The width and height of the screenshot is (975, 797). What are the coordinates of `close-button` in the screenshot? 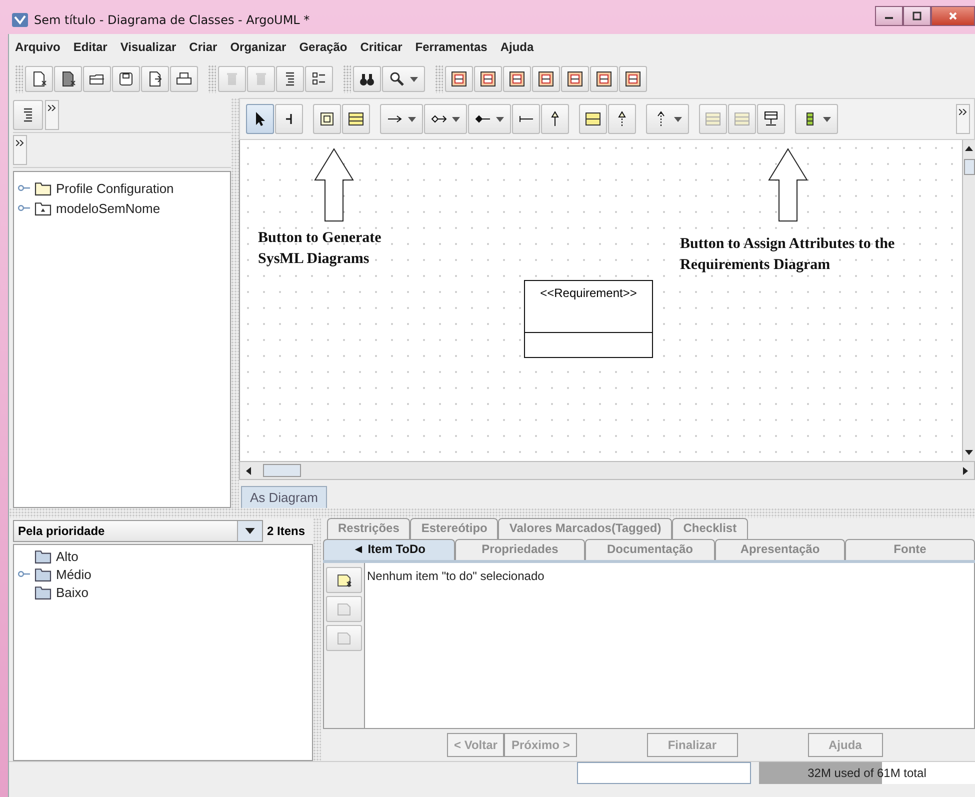 It's located at (953, 16).